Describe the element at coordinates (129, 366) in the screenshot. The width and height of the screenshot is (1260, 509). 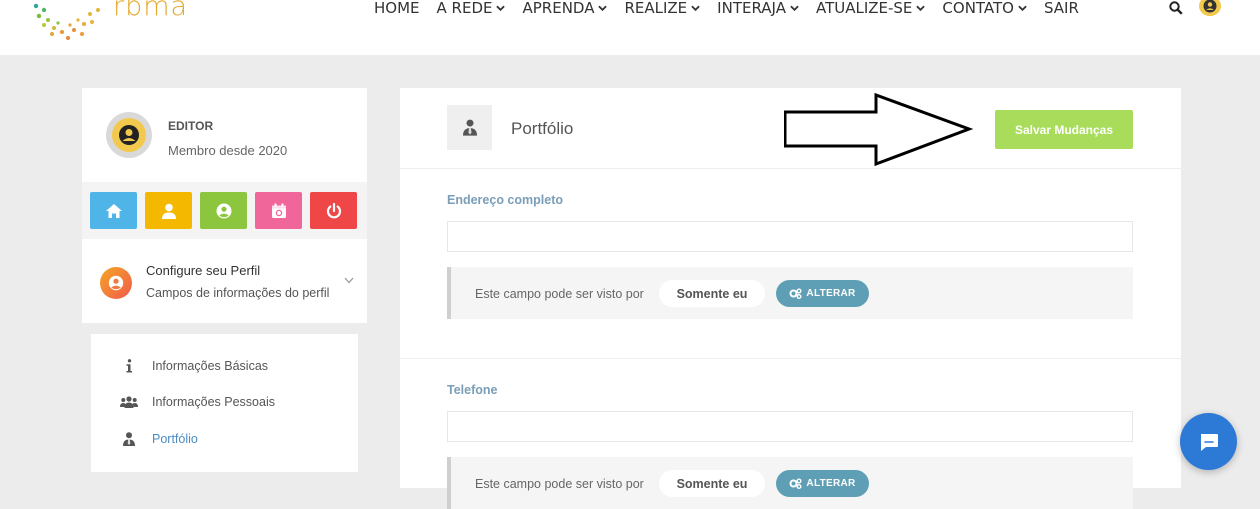
I see `info-icon` at that location.